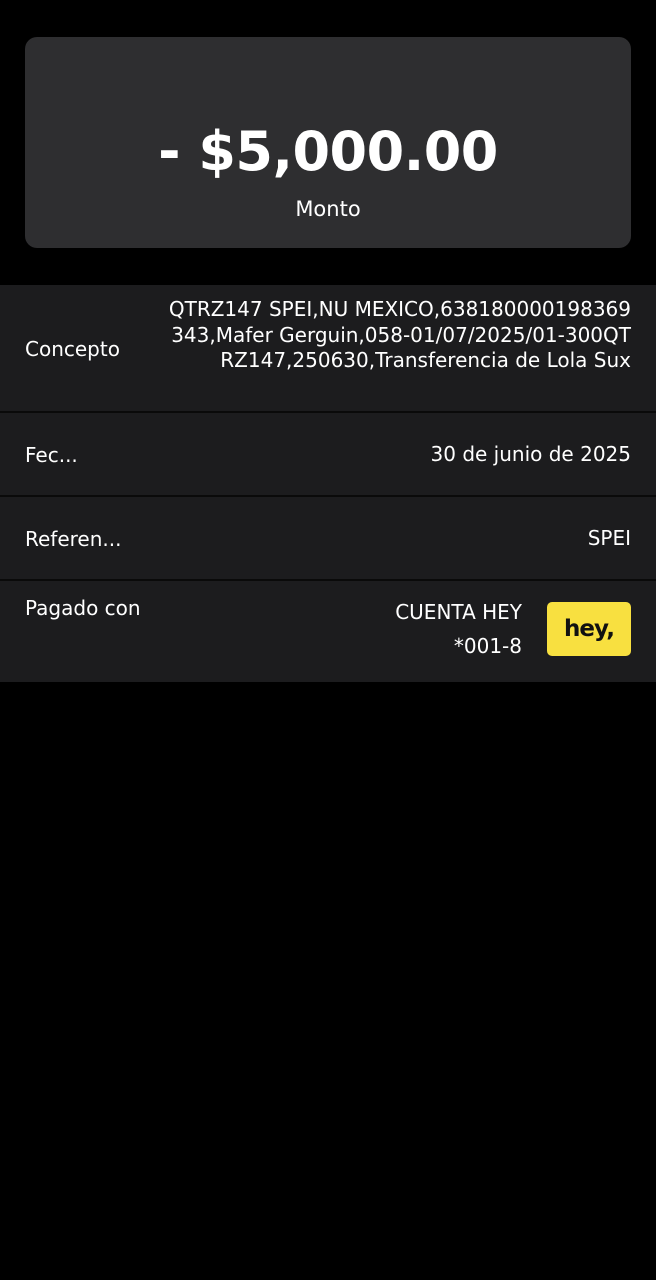  Describe the element at coordinates (458, 629) in the screenshot. I see `payment-account: CUENTA HEY *001-8` at that location.